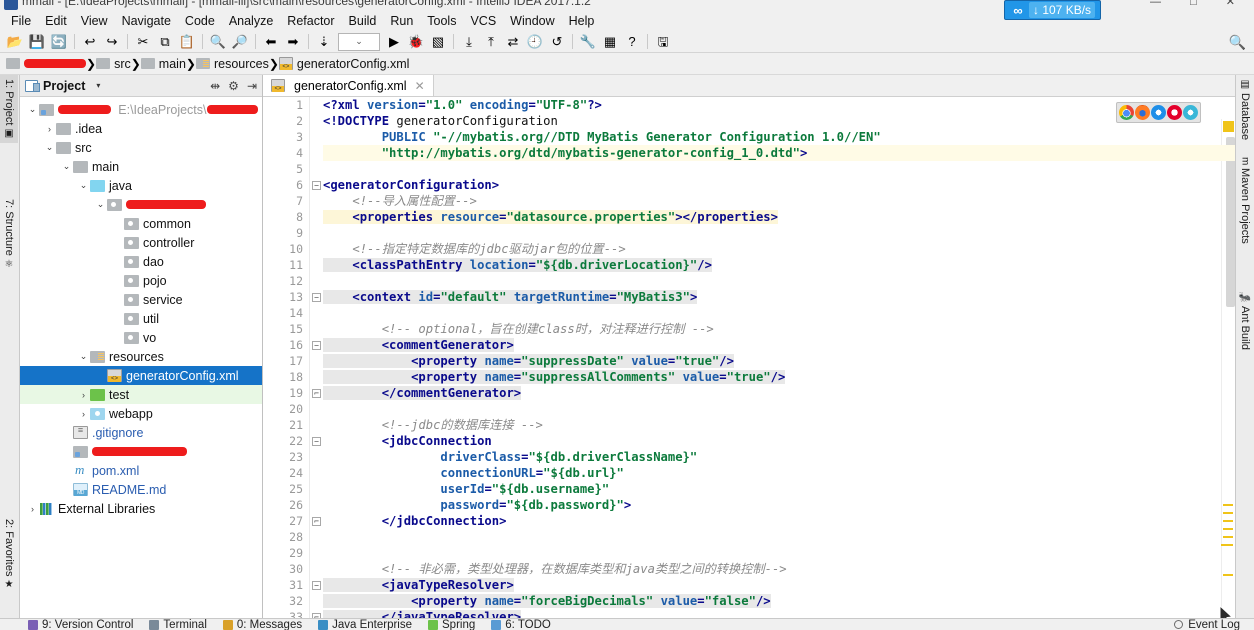  What do you see at coordinates (141, 204) in the screenshot?
I see `tree-row: ⌄` at bounding box center [141, 204].